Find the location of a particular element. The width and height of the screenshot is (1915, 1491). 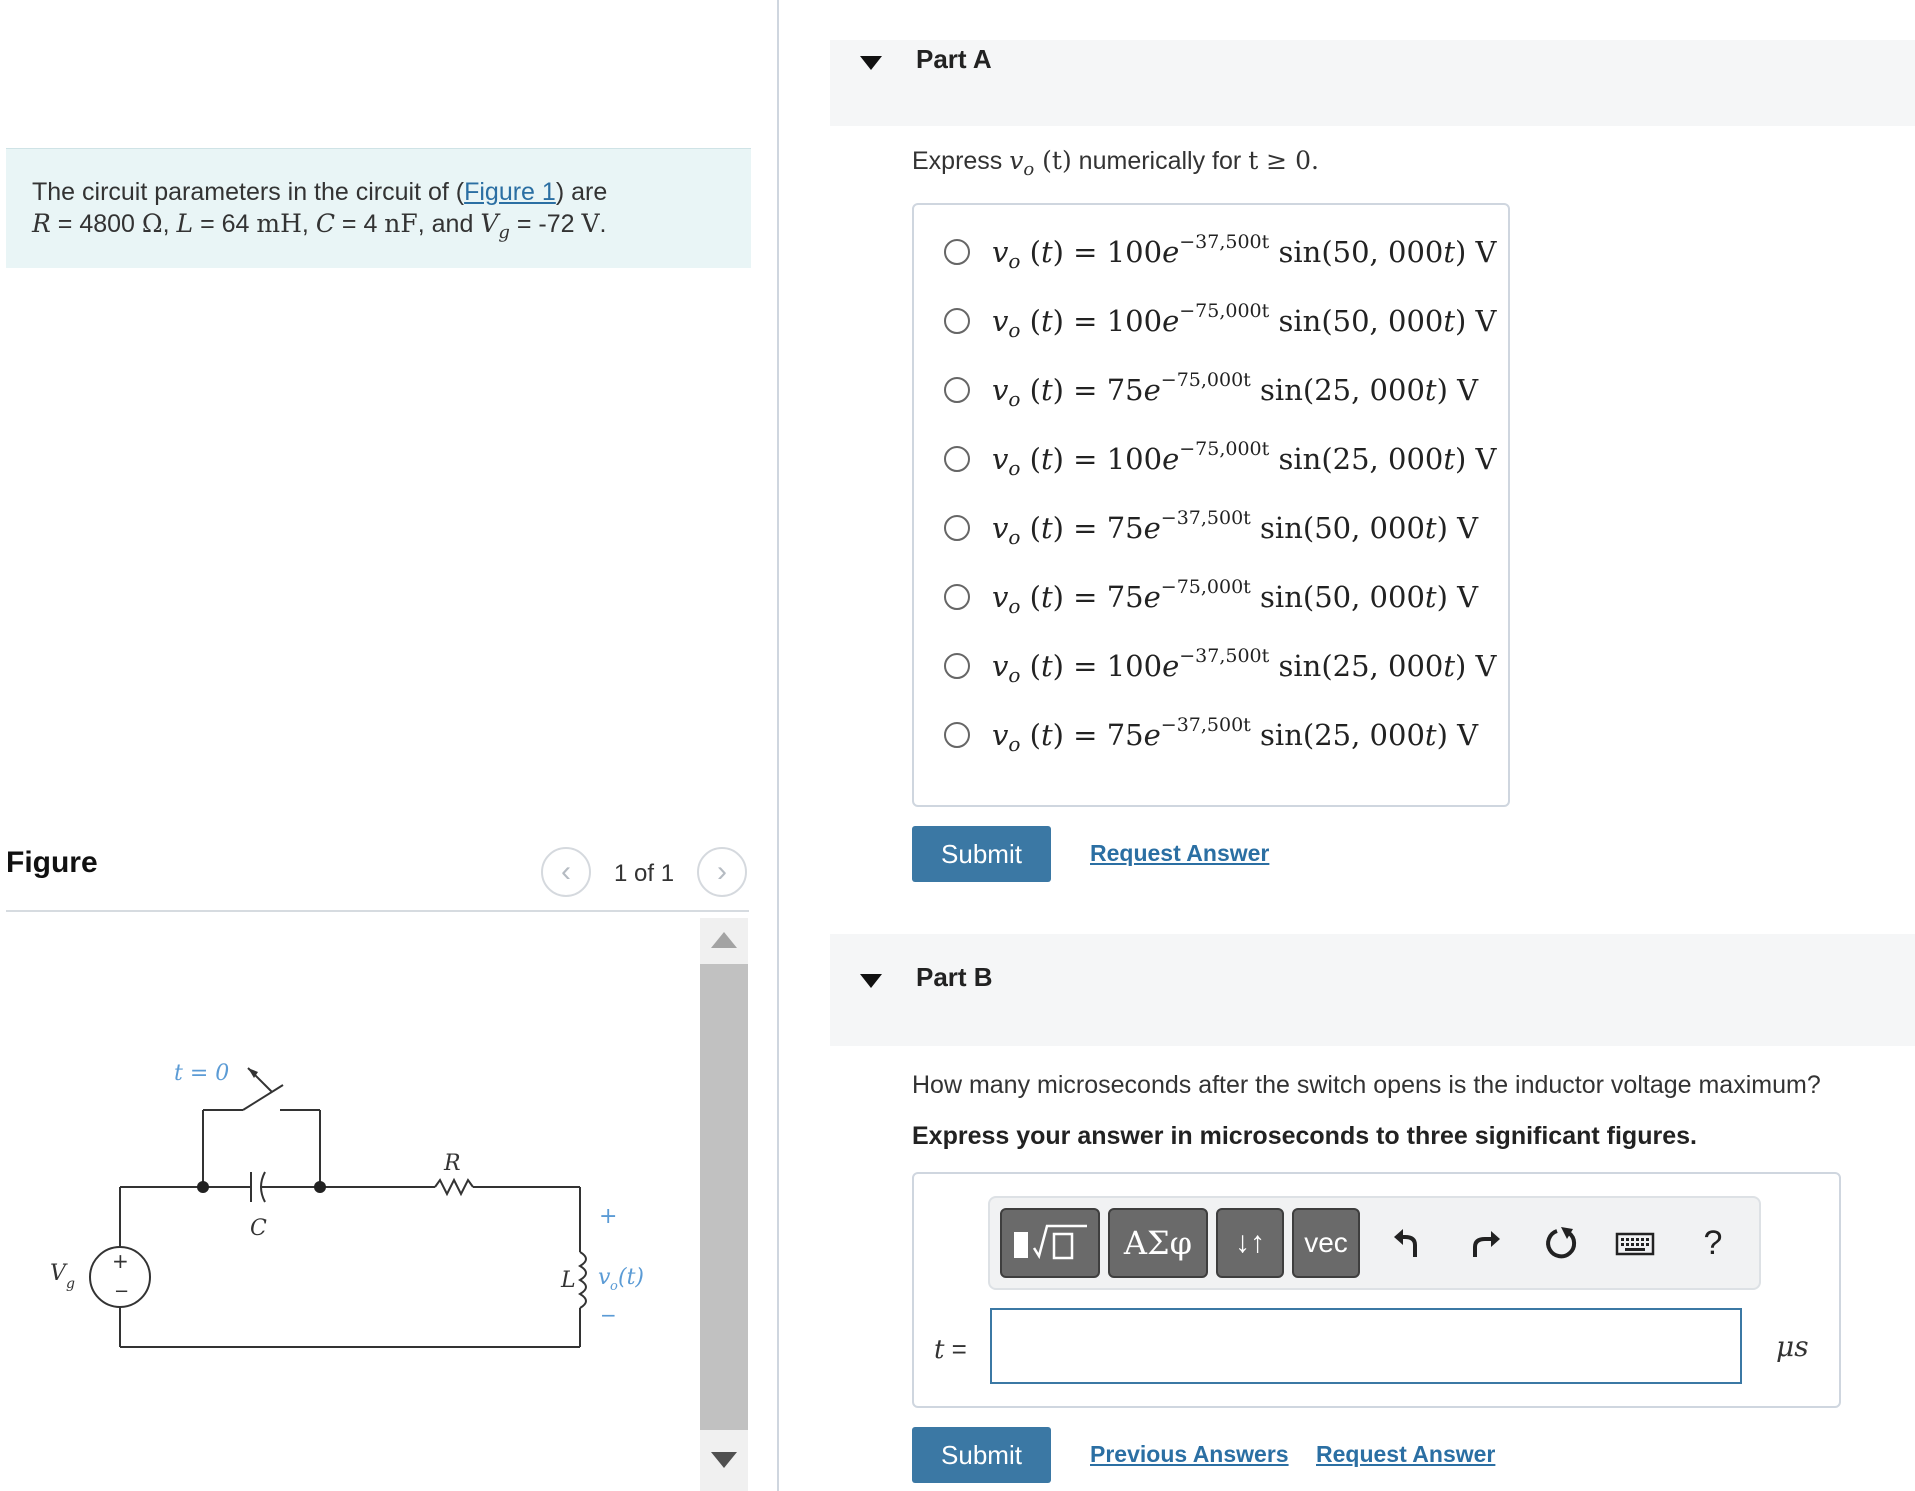

choice-text: vo (t) = 100e−37,500t sin(25, 000t) V is located at coordinates (1244, 666).